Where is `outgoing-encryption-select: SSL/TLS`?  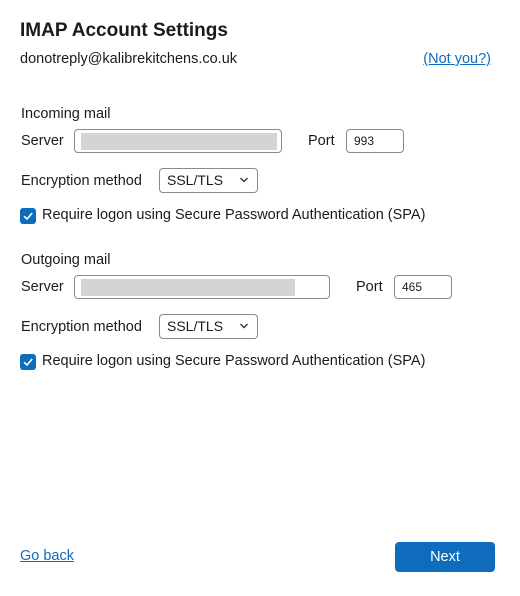 outgoing-encryption-select: SSL/TLS is located at coordinates (208, 326).